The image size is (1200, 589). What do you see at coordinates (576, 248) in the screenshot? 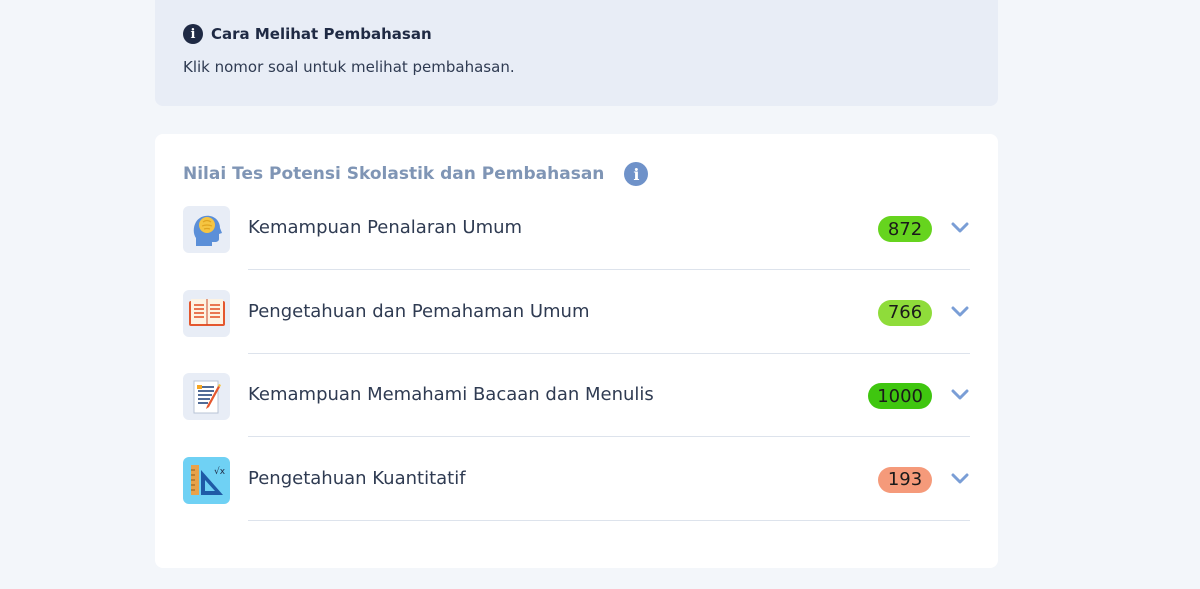
I see `subtest-row-penalaran-umum: Kemampuan Penalaran Umum 872` at bounding box center [576, 248].